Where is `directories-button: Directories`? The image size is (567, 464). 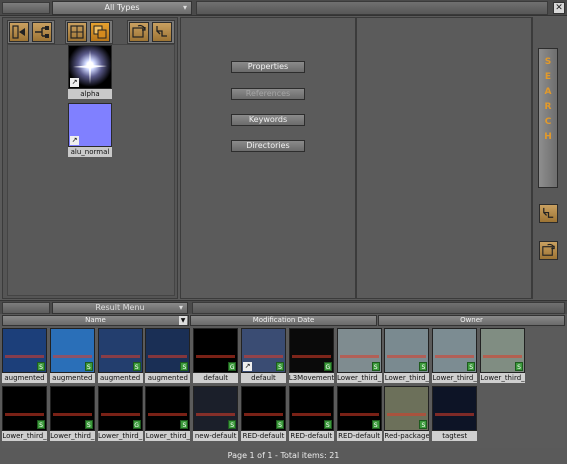
directories-button: Directories is located at coordinates (268, 146).